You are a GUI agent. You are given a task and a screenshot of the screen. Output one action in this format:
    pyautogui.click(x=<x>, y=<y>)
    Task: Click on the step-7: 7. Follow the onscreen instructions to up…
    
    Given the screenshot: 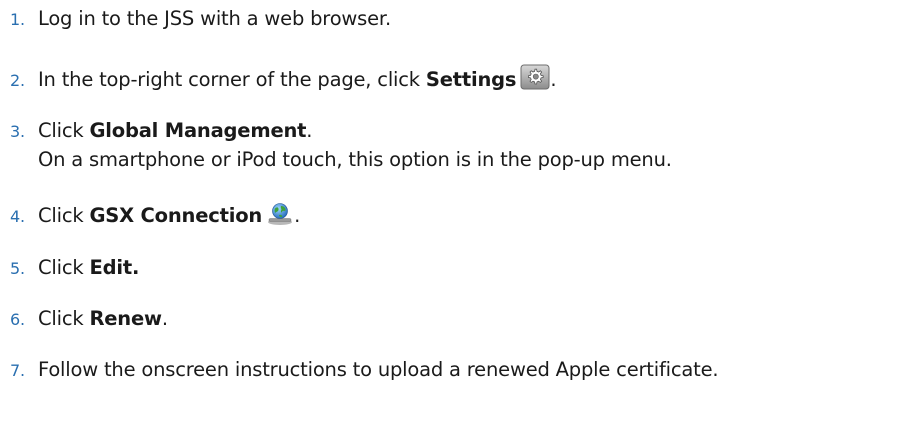 What is the action you would take?
    pyautogui.click(x=458, y=370)
    